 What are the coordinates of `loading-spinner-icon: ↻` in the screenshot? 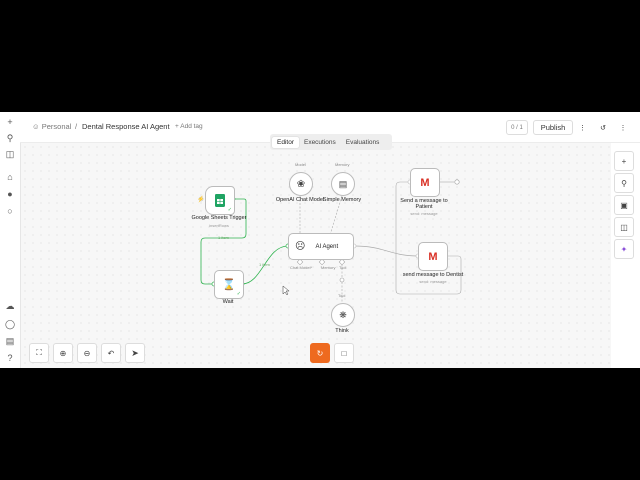 It's located at (320, 353).